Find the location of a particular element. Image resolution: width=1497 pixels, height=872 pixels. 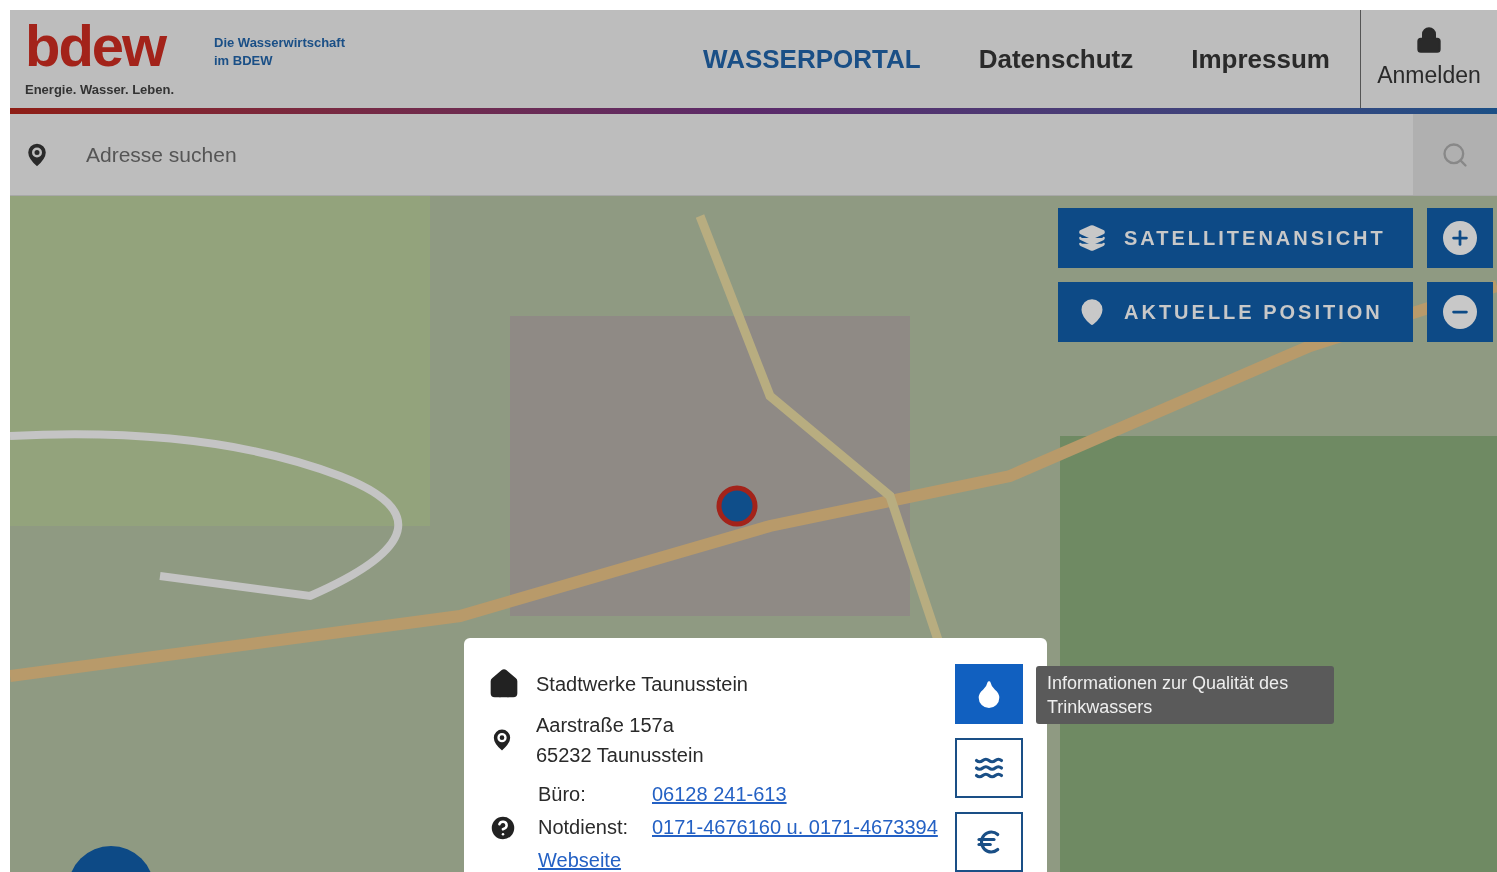

address-search-field: Adresse suchen is located at coordinates (749, 154).